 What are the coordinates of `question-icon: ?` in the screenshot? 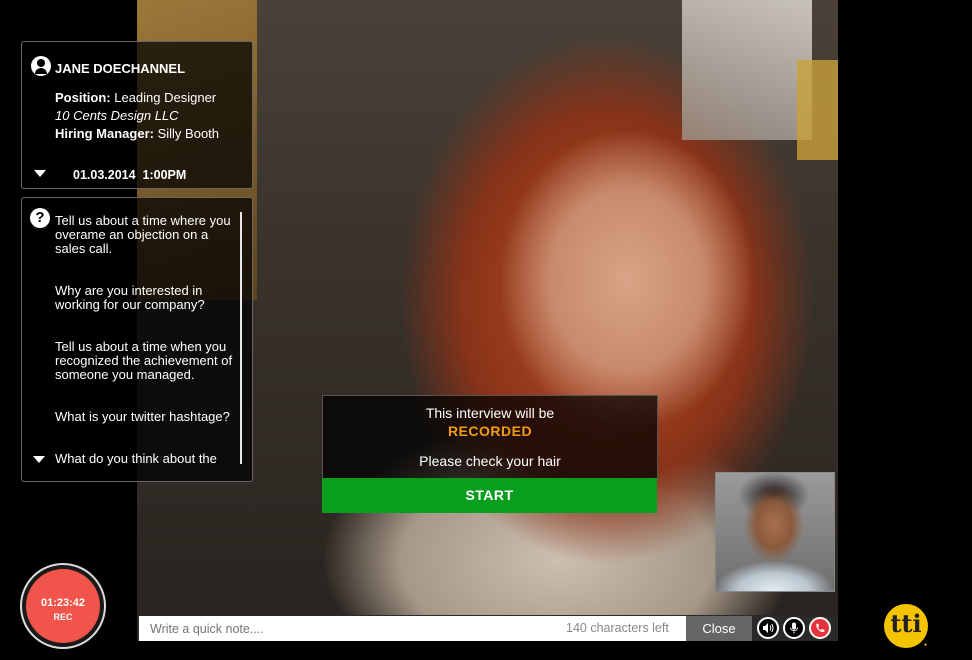 It's located at (40, 218).